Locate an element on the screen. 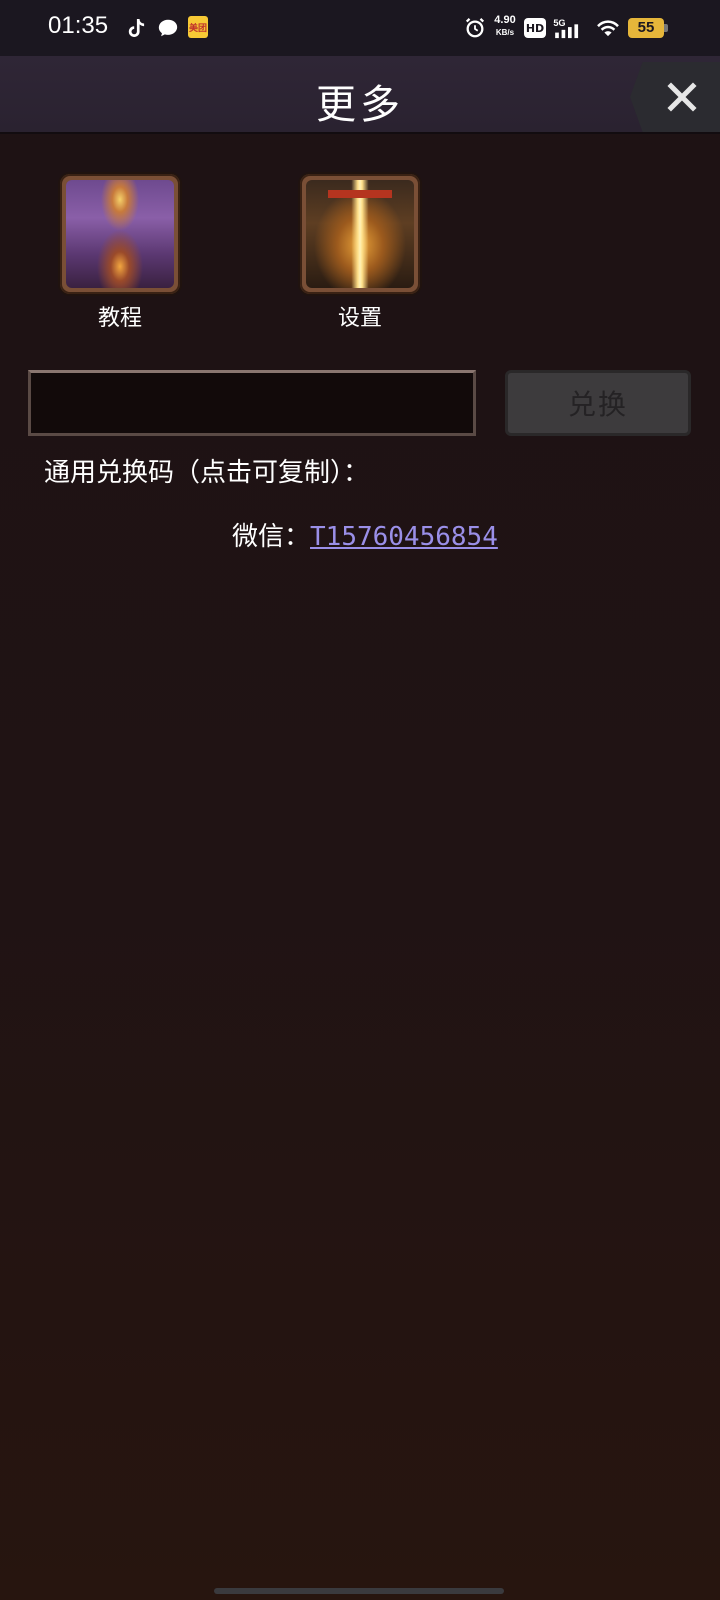 Image resolution: width=720 pixels, height=1600 pixels. tutorial-frame is located at coordinates (120, 234).